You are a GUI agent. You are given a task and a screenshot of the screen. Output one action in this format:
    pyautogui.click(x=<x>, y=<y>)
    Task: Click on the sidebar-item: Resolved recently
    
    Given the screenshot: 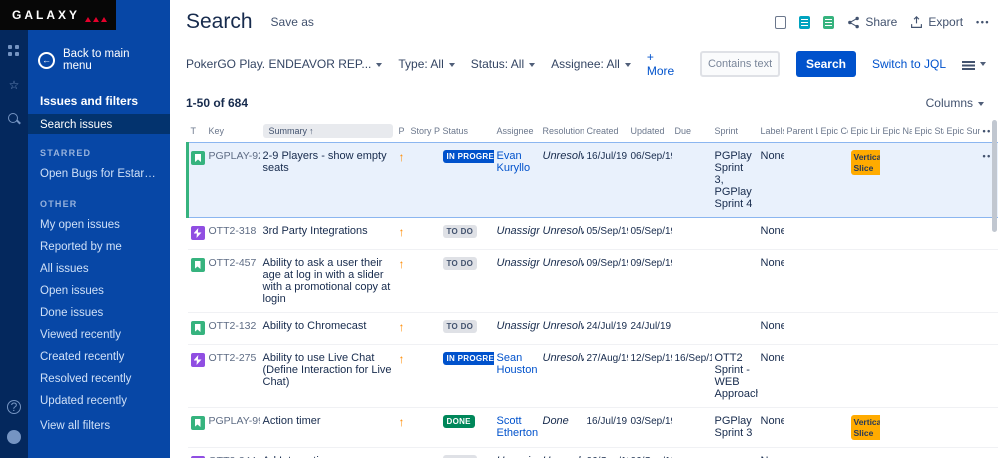 What is the action you would take?
    pyautogui.click(x=99, y=379)
    